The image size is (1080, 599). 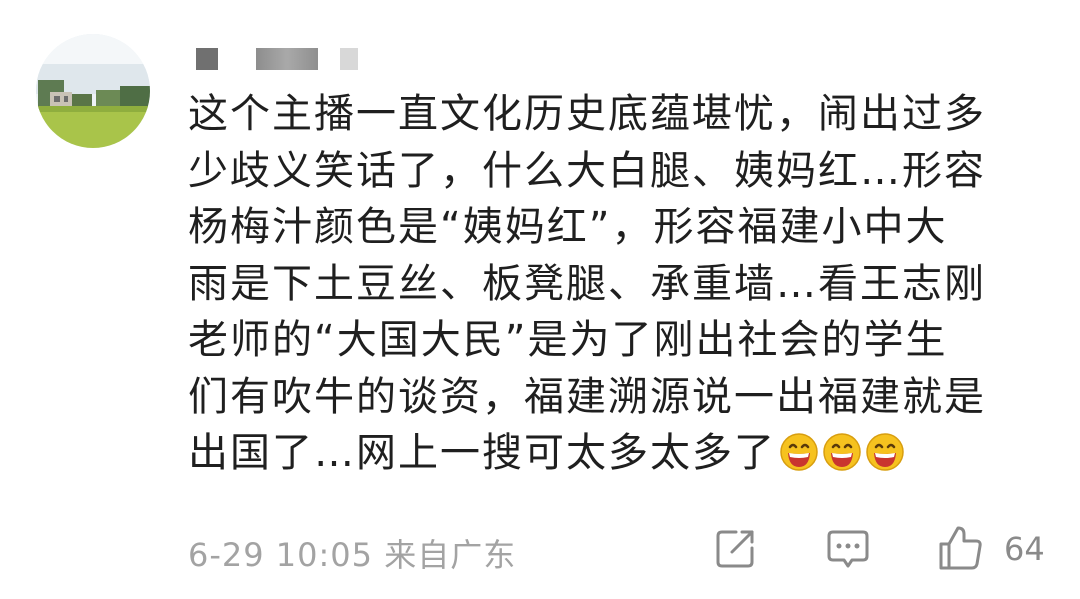 What do you see at coordinates (587, 170) in the screenshot?
I see `comment-line: 少歧义笑话了，什么大白腿、姨妈红…形容` at bounding box center [587, 170].